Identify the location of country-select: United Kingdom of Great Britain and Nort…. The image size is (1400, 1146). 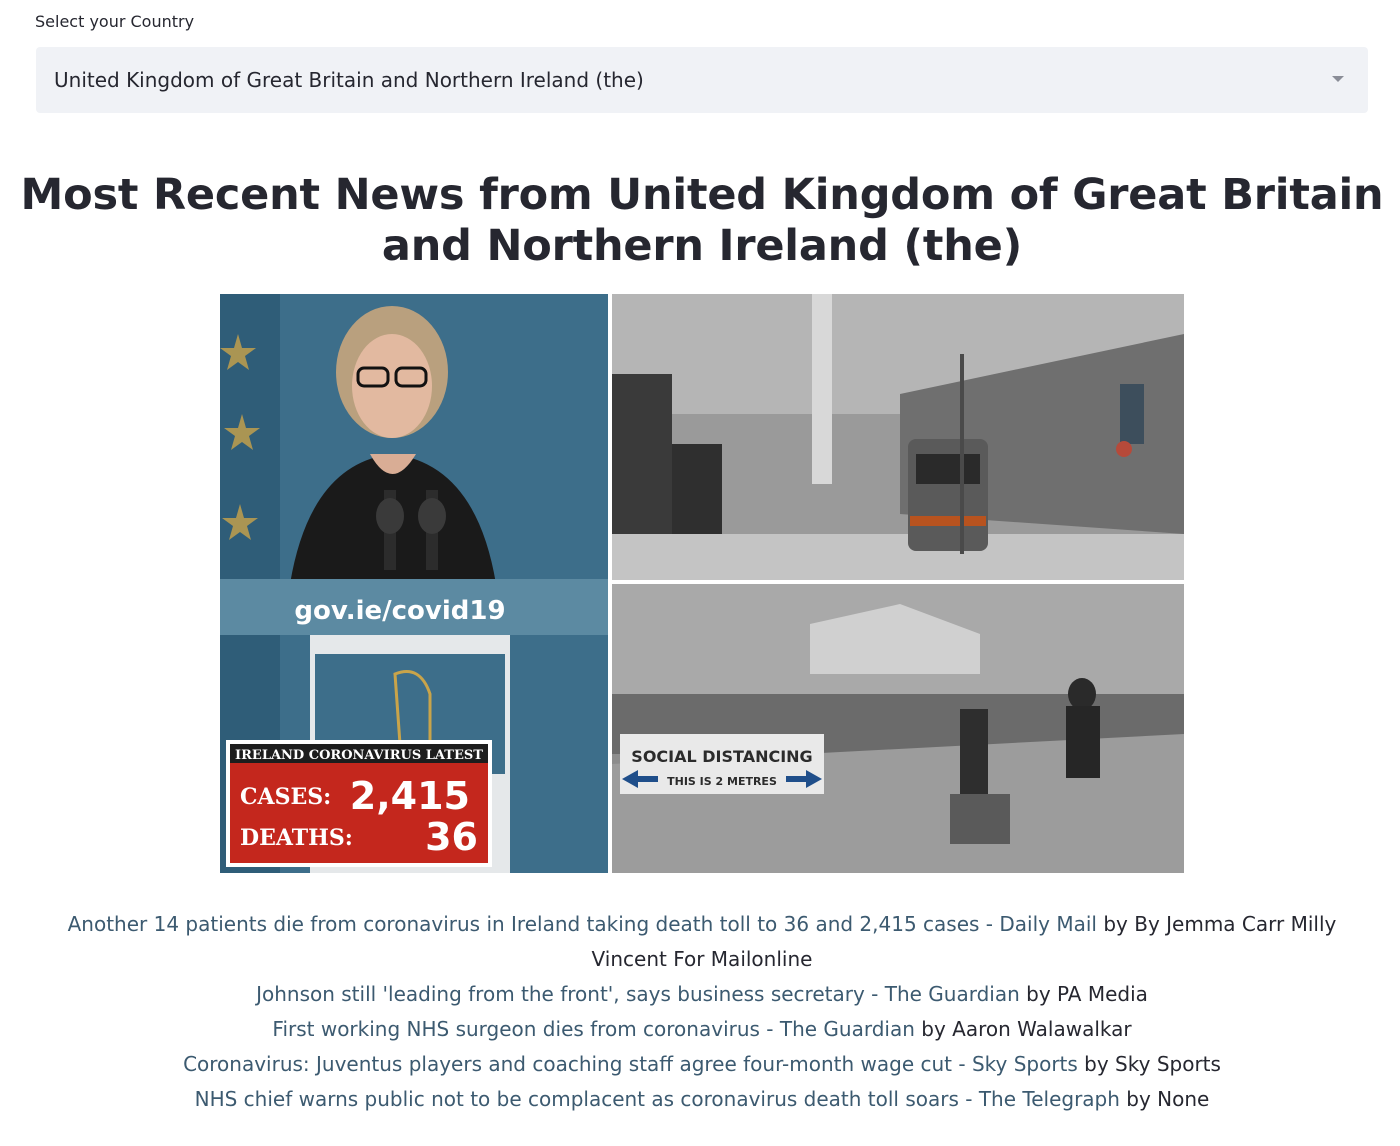
(702, 80).